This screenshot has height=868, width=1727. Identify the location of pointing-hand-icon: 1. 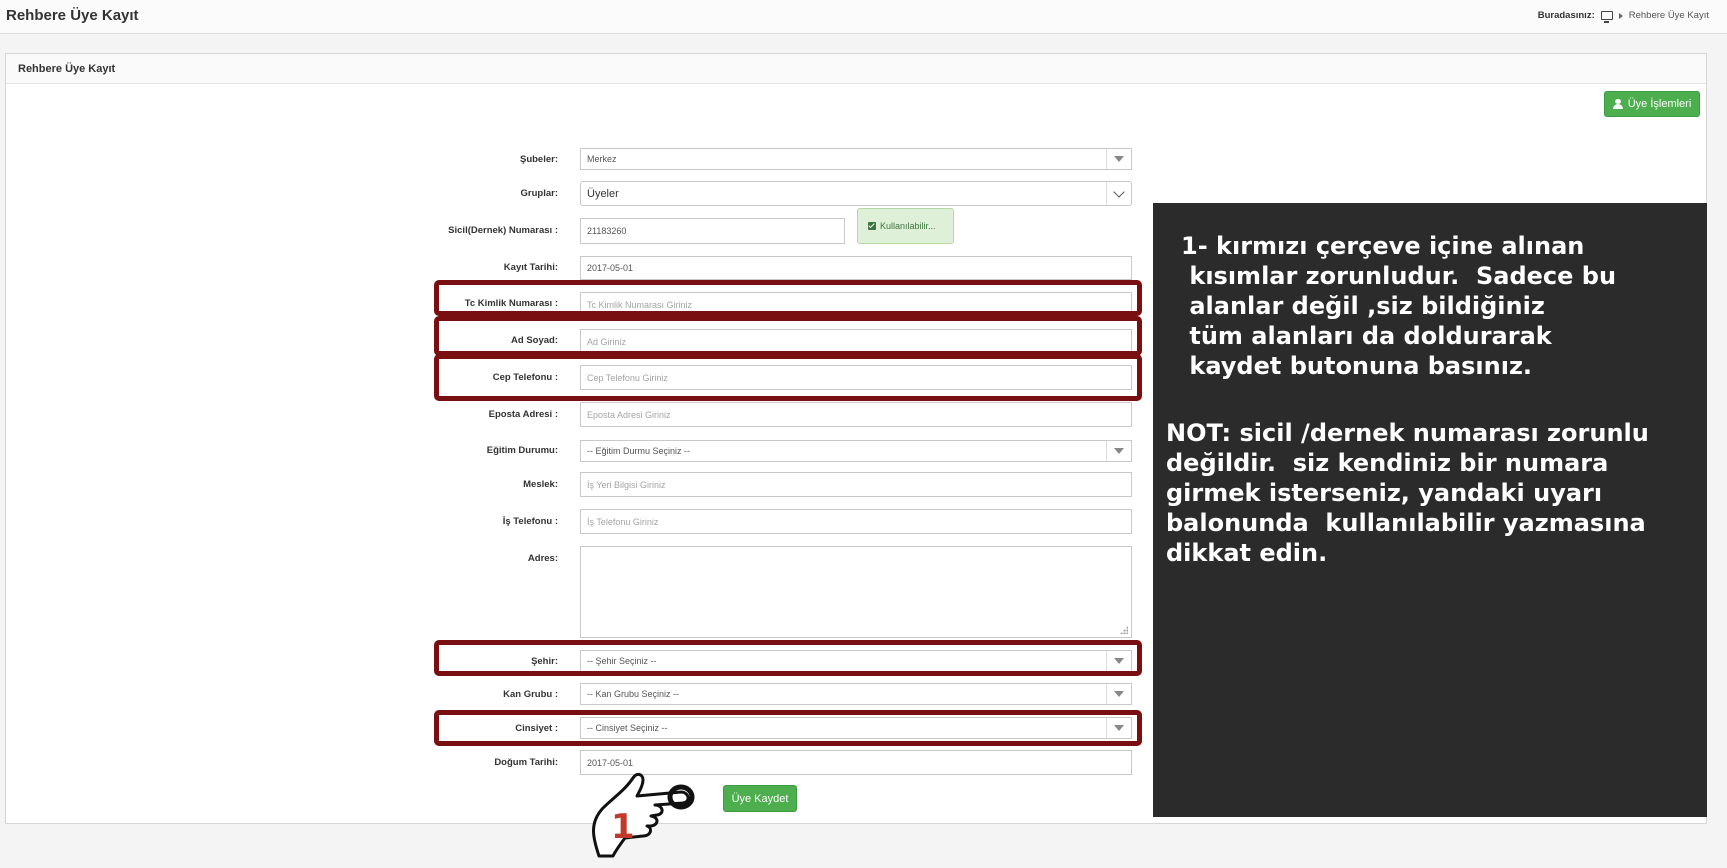
(643, 815).